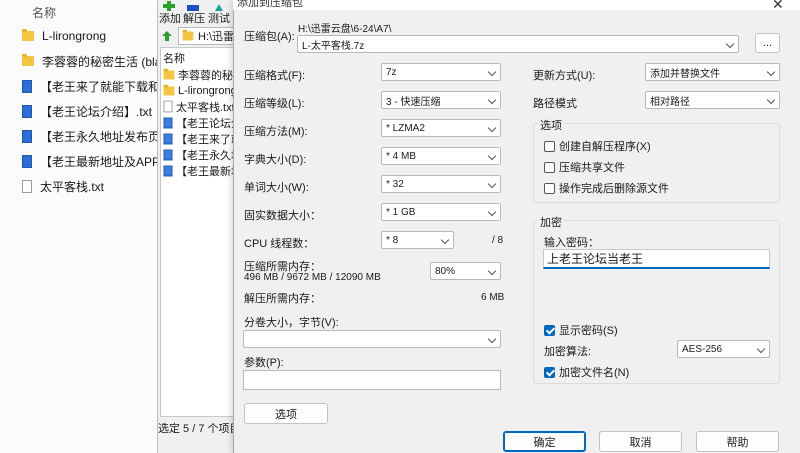 This screenshot has width=800, height=453. What do you see at coordinates (441, 72) in the screenshot?
I see `format-select: 7z` at bounding box center [441, 72].